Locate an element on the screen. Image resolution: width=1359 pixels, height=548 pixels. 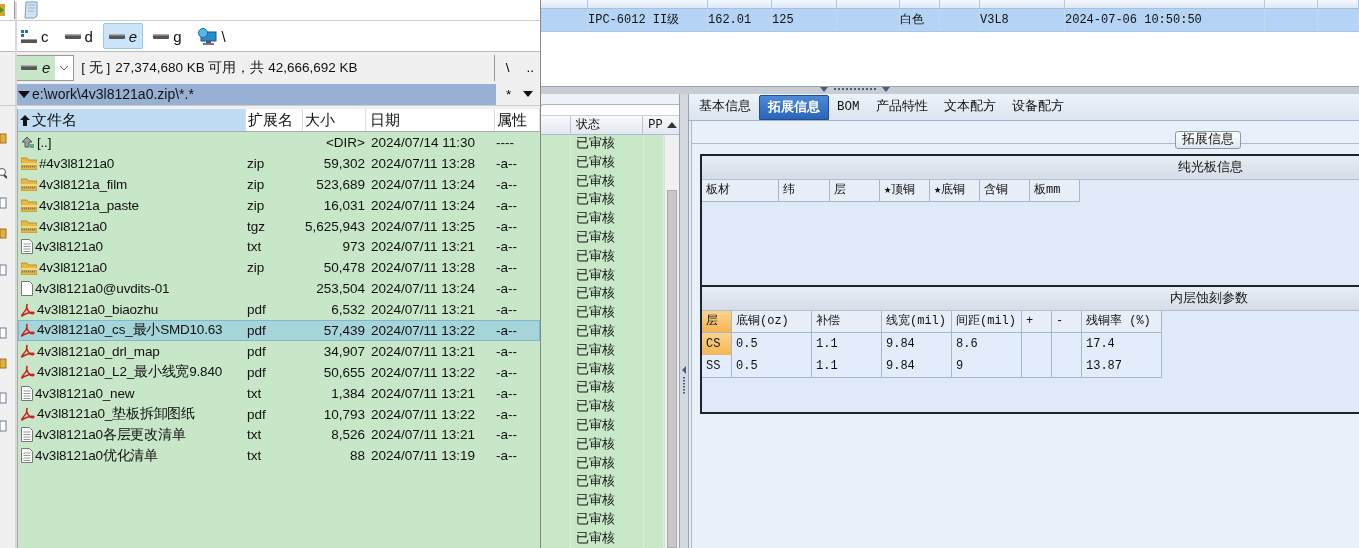
file-name: 4v3l8121a0优化清单 is located at coordinates (96, 455).